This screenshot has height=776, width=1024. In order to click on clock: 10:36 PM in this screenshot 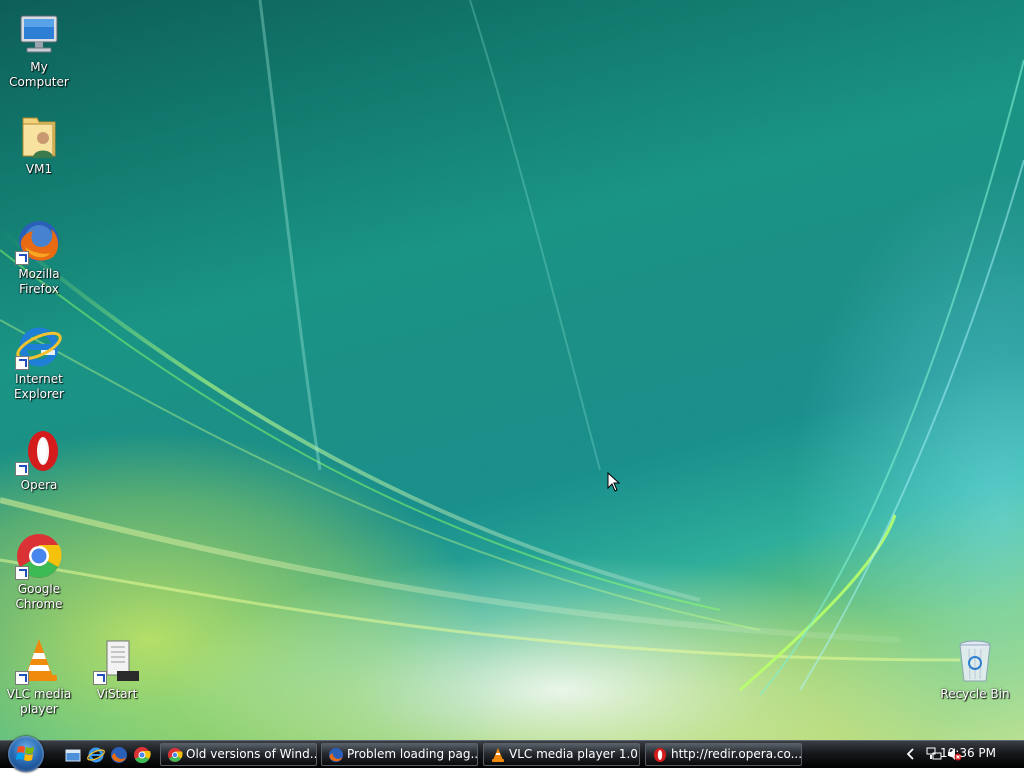, I will do `click(968, 753)`.